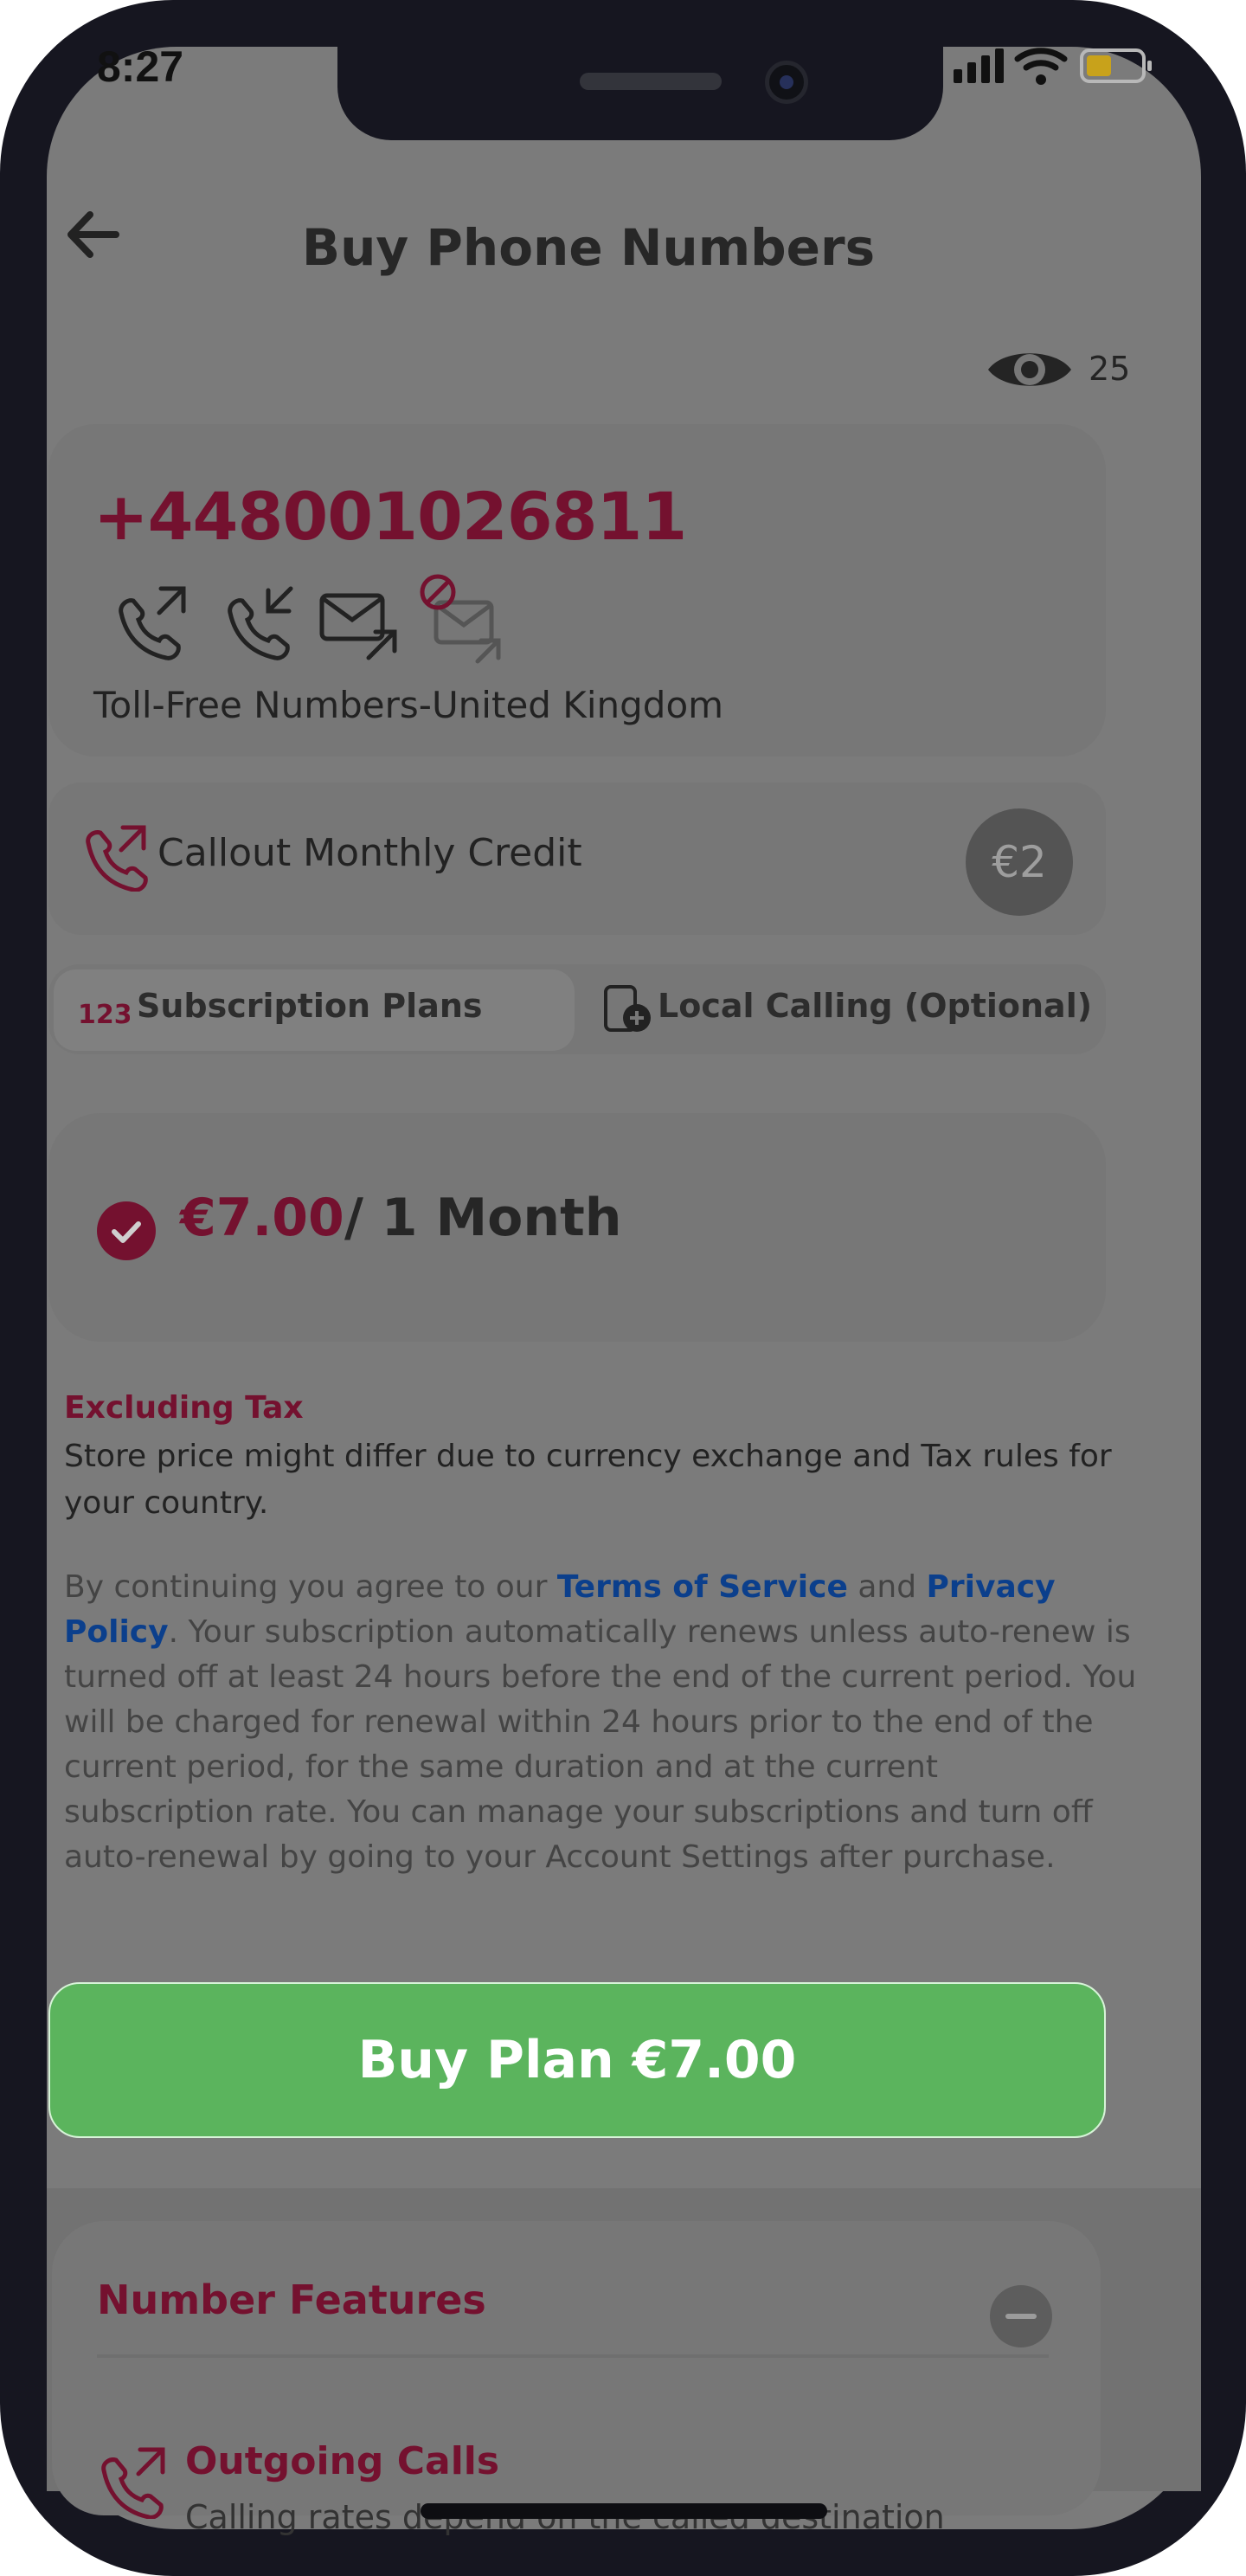 This screenshot has height=2576, width=1246. Describe the element at coordinates (589, 247) in the screenshot. I see `page-title: Buy Phone Numbers` at that location.